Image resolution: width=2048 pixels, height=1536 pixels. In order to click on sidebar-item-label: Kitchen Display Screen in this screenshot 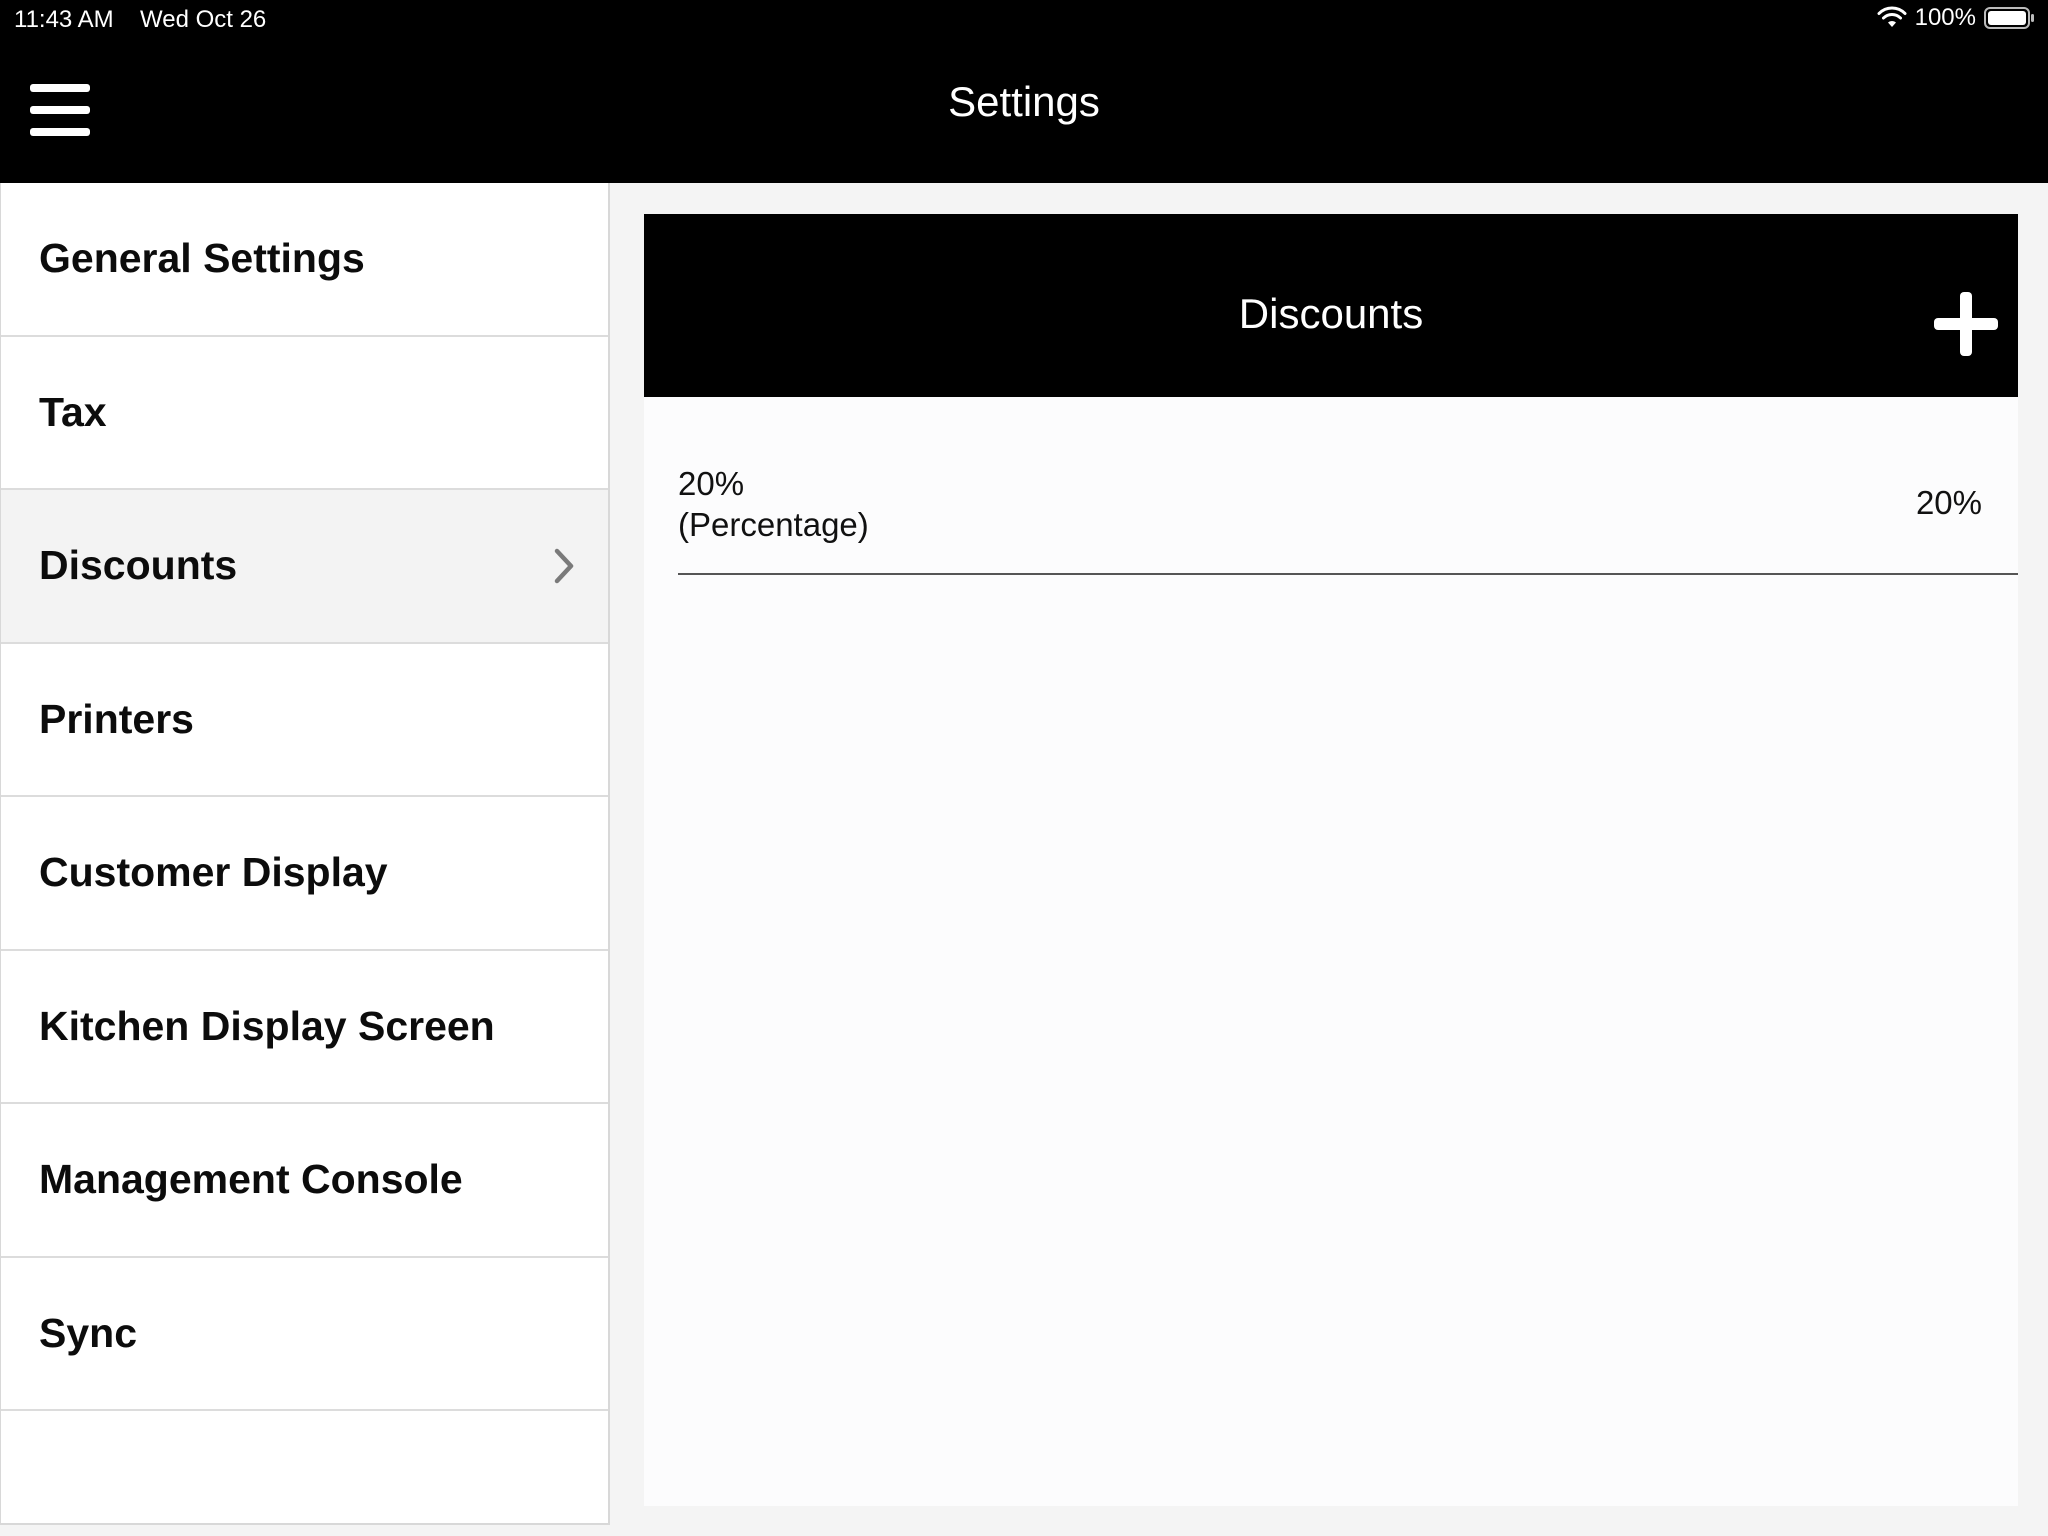, I will do `click(267, 1025)`.